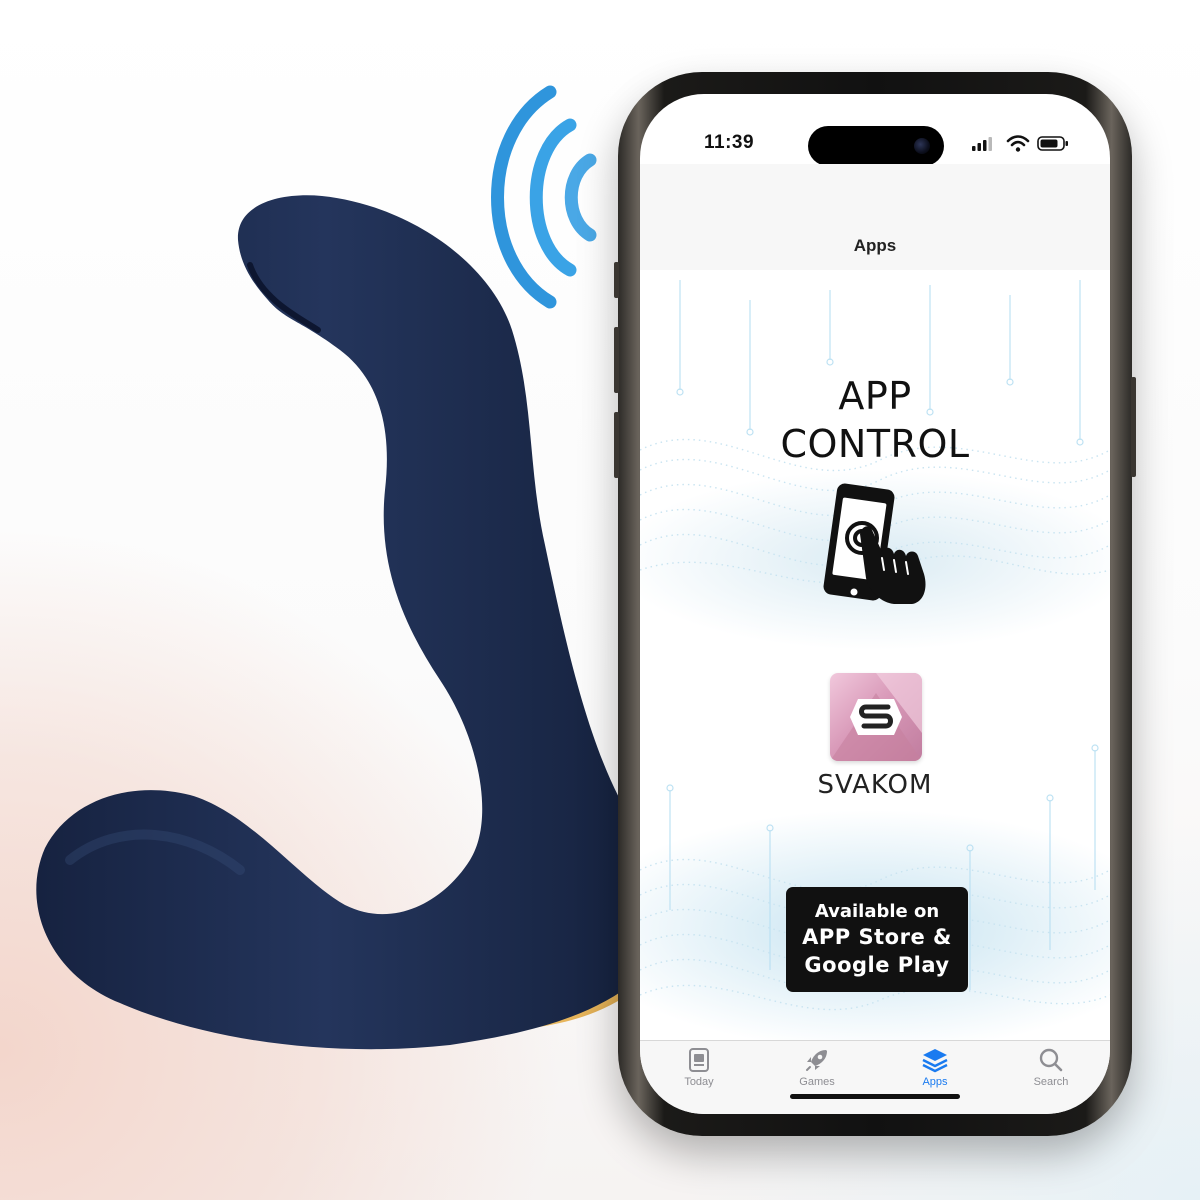 This screenshot has width=1200, height=1200. Describe the element at coordinates (875, 1096) in the screenshot. I see `home-indicator` at that location.